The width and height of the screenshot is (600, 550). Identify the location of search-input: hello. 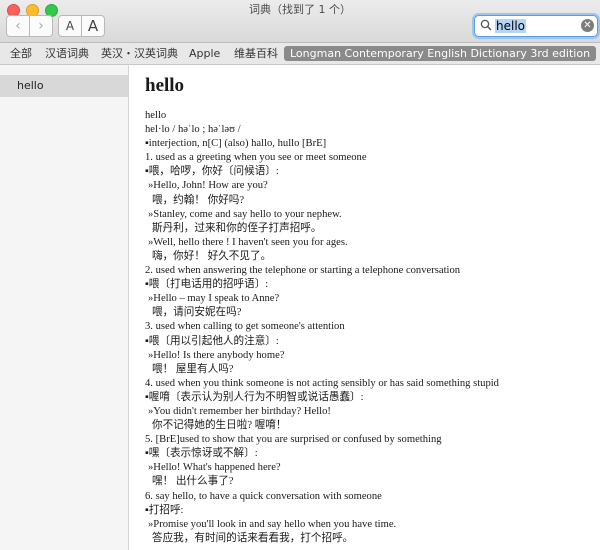
(510, 26).